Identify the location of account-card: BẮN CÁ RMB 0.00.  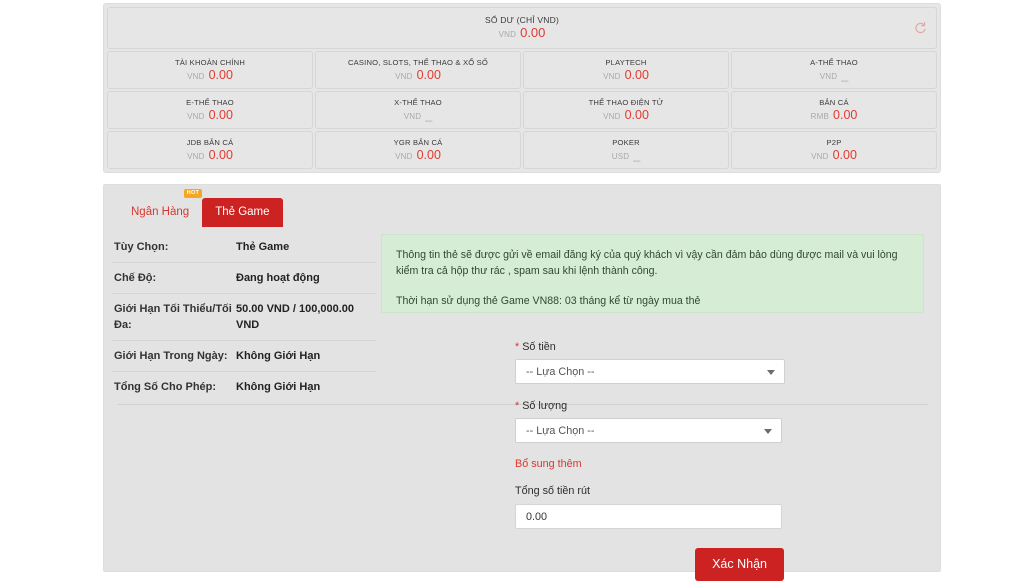
(834, 110).